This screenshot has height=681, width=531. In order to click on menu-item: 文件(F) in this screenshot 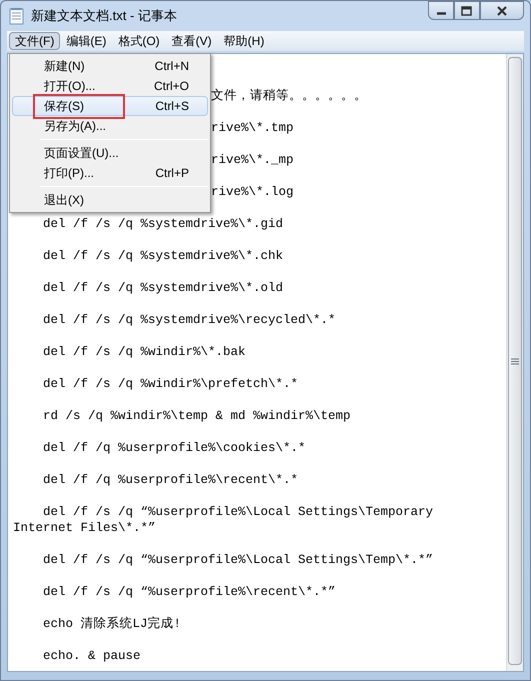, I will do `click(34, 41)`.